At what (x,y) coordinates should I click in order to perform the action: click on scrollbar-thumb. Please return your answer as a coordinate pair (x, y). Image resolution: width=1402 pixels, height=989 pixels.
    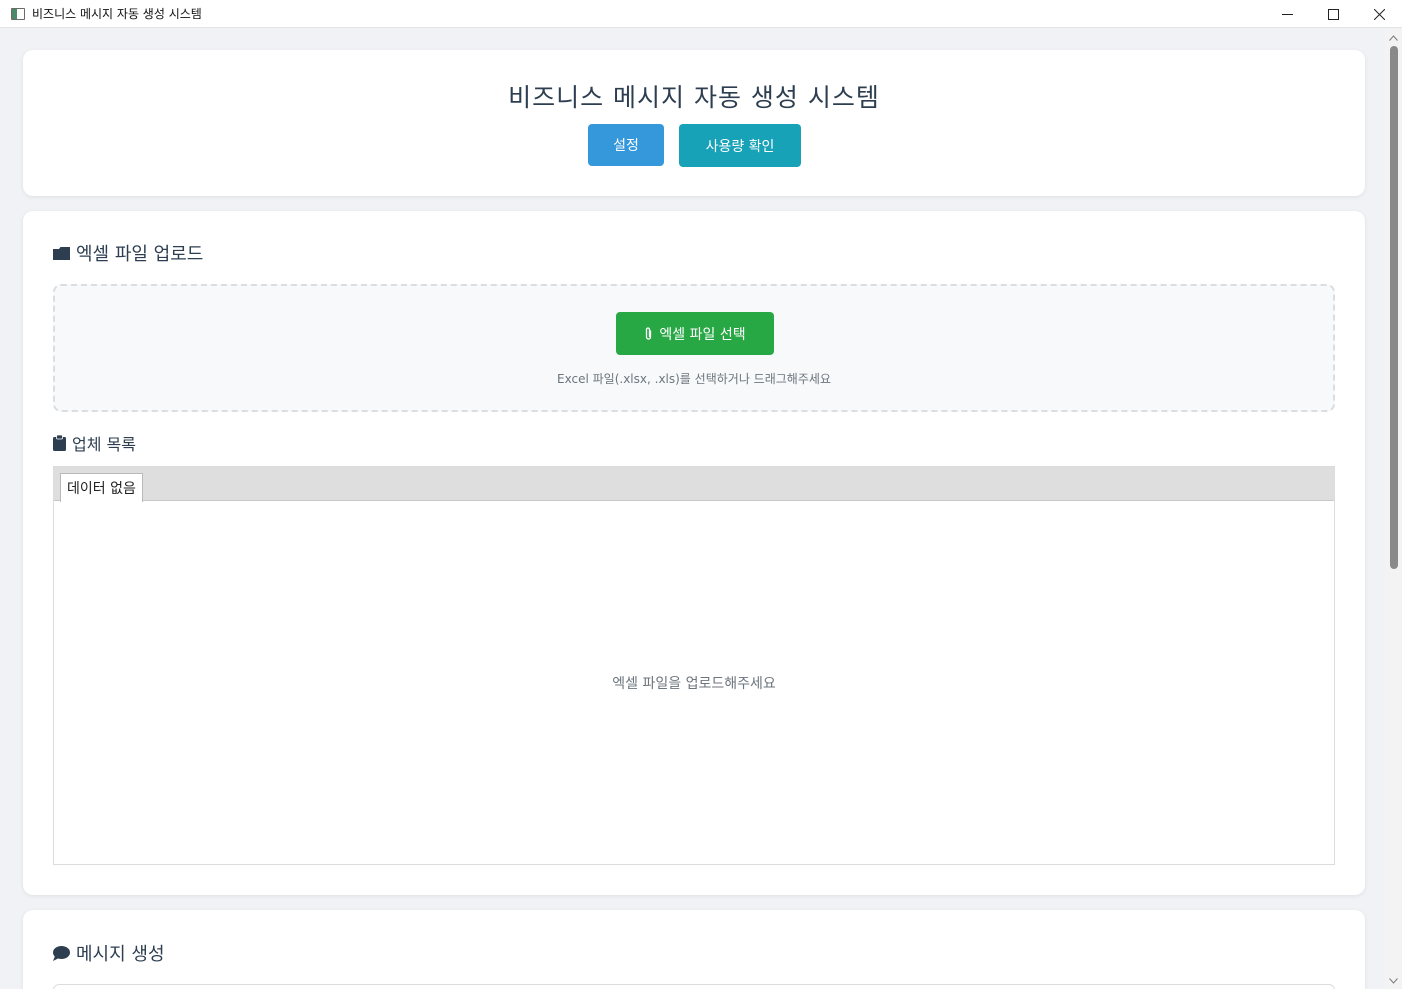
    Looking at the image, I should click on (1394, 307).